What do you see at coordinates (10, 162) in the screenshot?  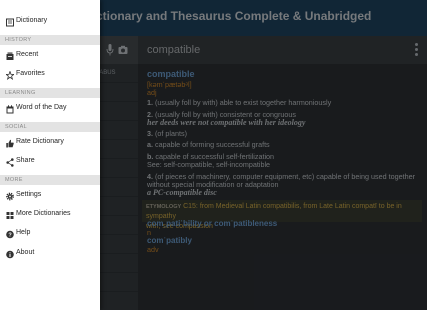 I see `share-icon` at bounding box center [10, 162].